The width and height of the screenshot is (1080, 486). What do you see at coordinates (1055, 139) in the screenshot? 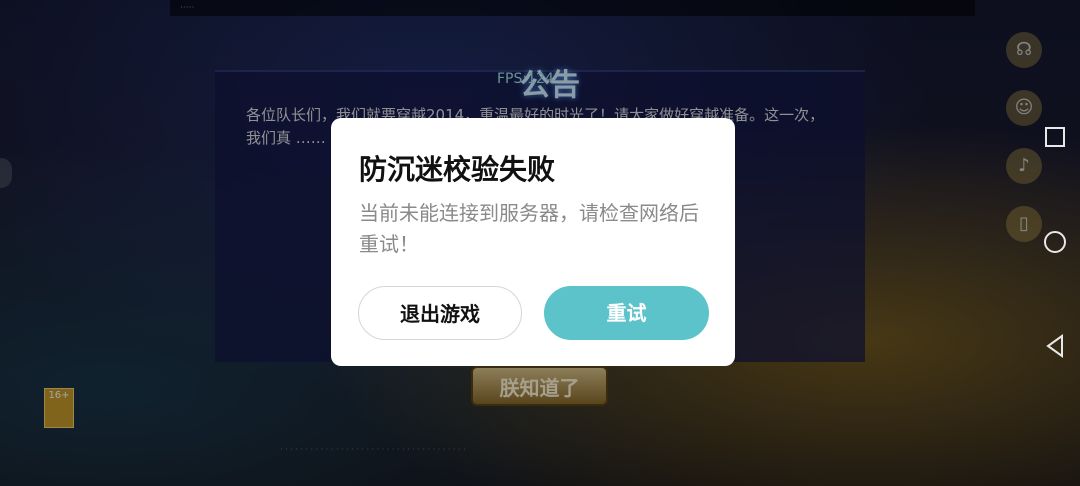
I see `square-recent-icon` at bounding box center [1055, 139].